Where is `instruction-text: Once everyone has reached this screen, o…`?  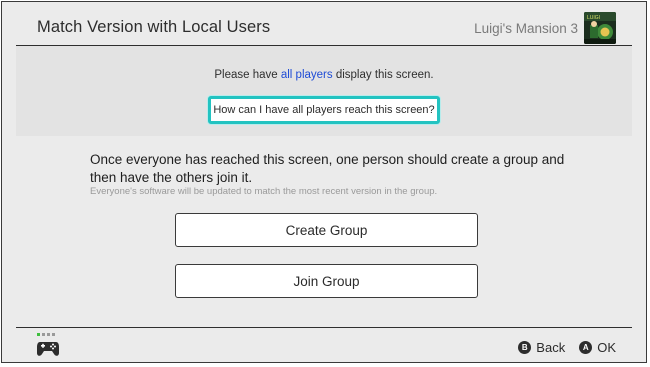 instruction-text: Once everyone has reached this screen, o… is located at coordinates (327, 168).